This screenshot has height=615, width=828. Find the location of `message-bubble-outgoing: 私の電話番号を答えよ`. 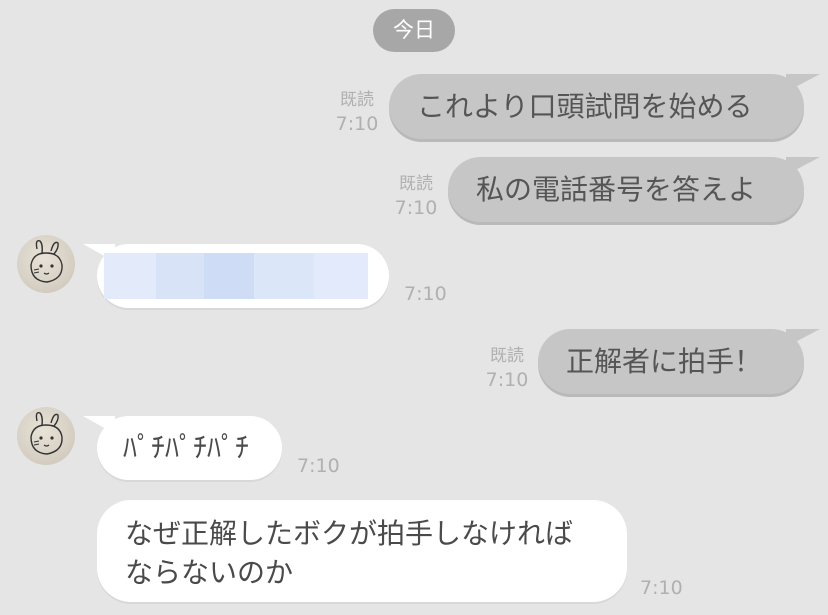

message-bubble-outgoing: 私の電話番号を答えよ is located at coordinates (634, 189).